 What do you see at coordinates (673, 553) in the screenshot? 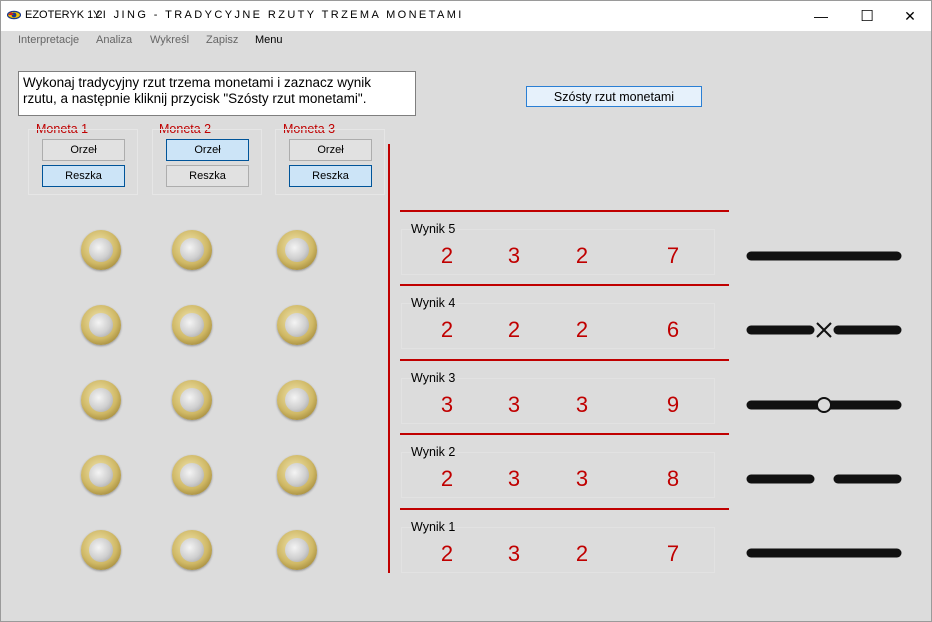
I see `result-1-sum: 7` at bounding box center [673, 553].